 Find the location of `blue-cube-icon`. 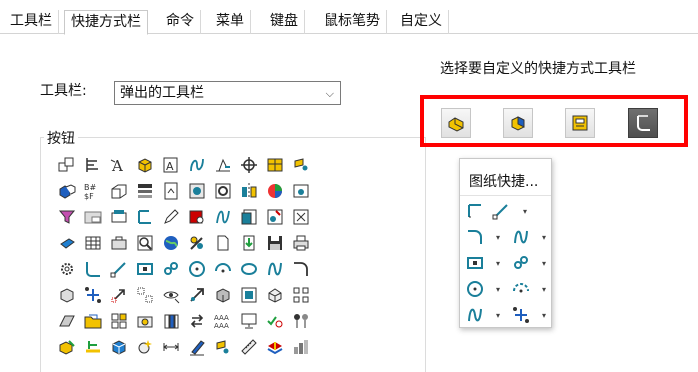

blue-cube-icon is located at coordinates (119, 347).